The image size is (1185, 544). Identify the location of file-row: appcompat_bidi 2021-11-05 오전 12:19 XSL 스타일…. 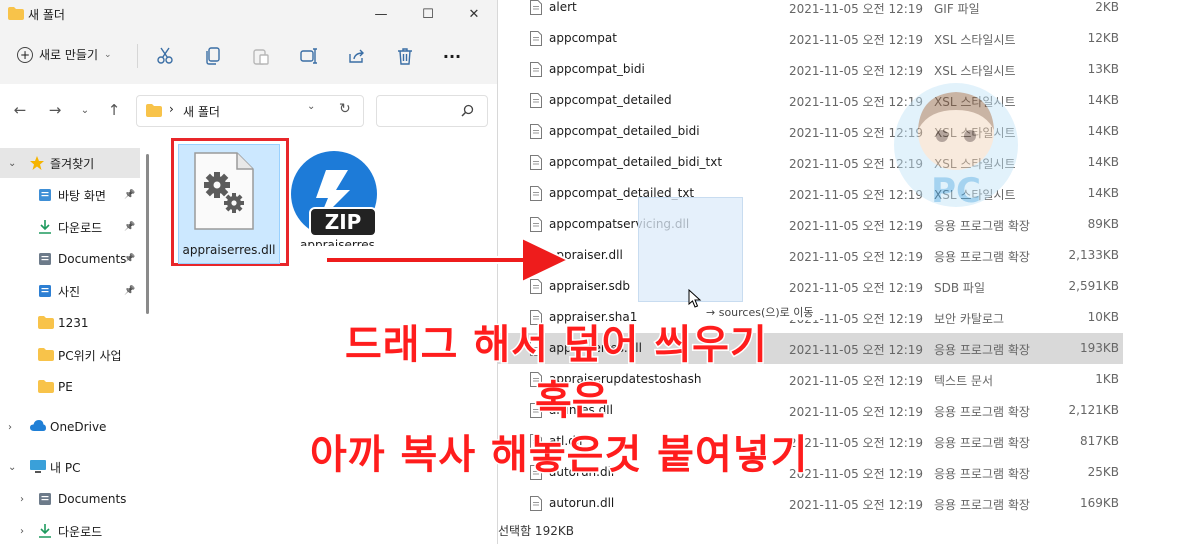
(810, 69).